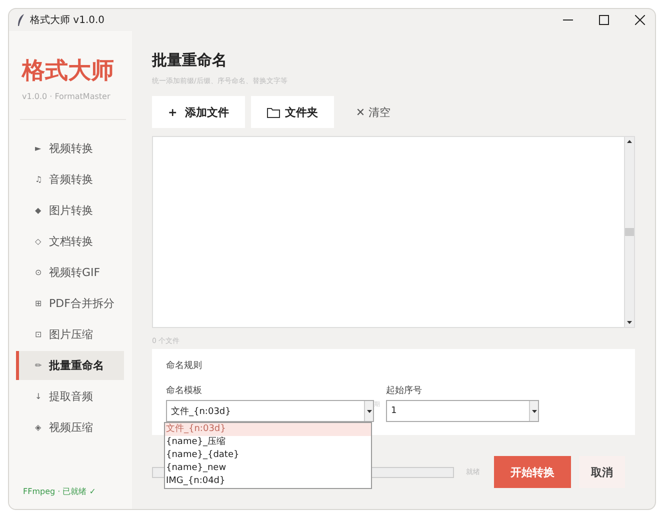 The width and height of the screenshot is (660, 518). Describe the element at coordinates (21, 20) in the screenshot. I see `feather-icon` at that location.